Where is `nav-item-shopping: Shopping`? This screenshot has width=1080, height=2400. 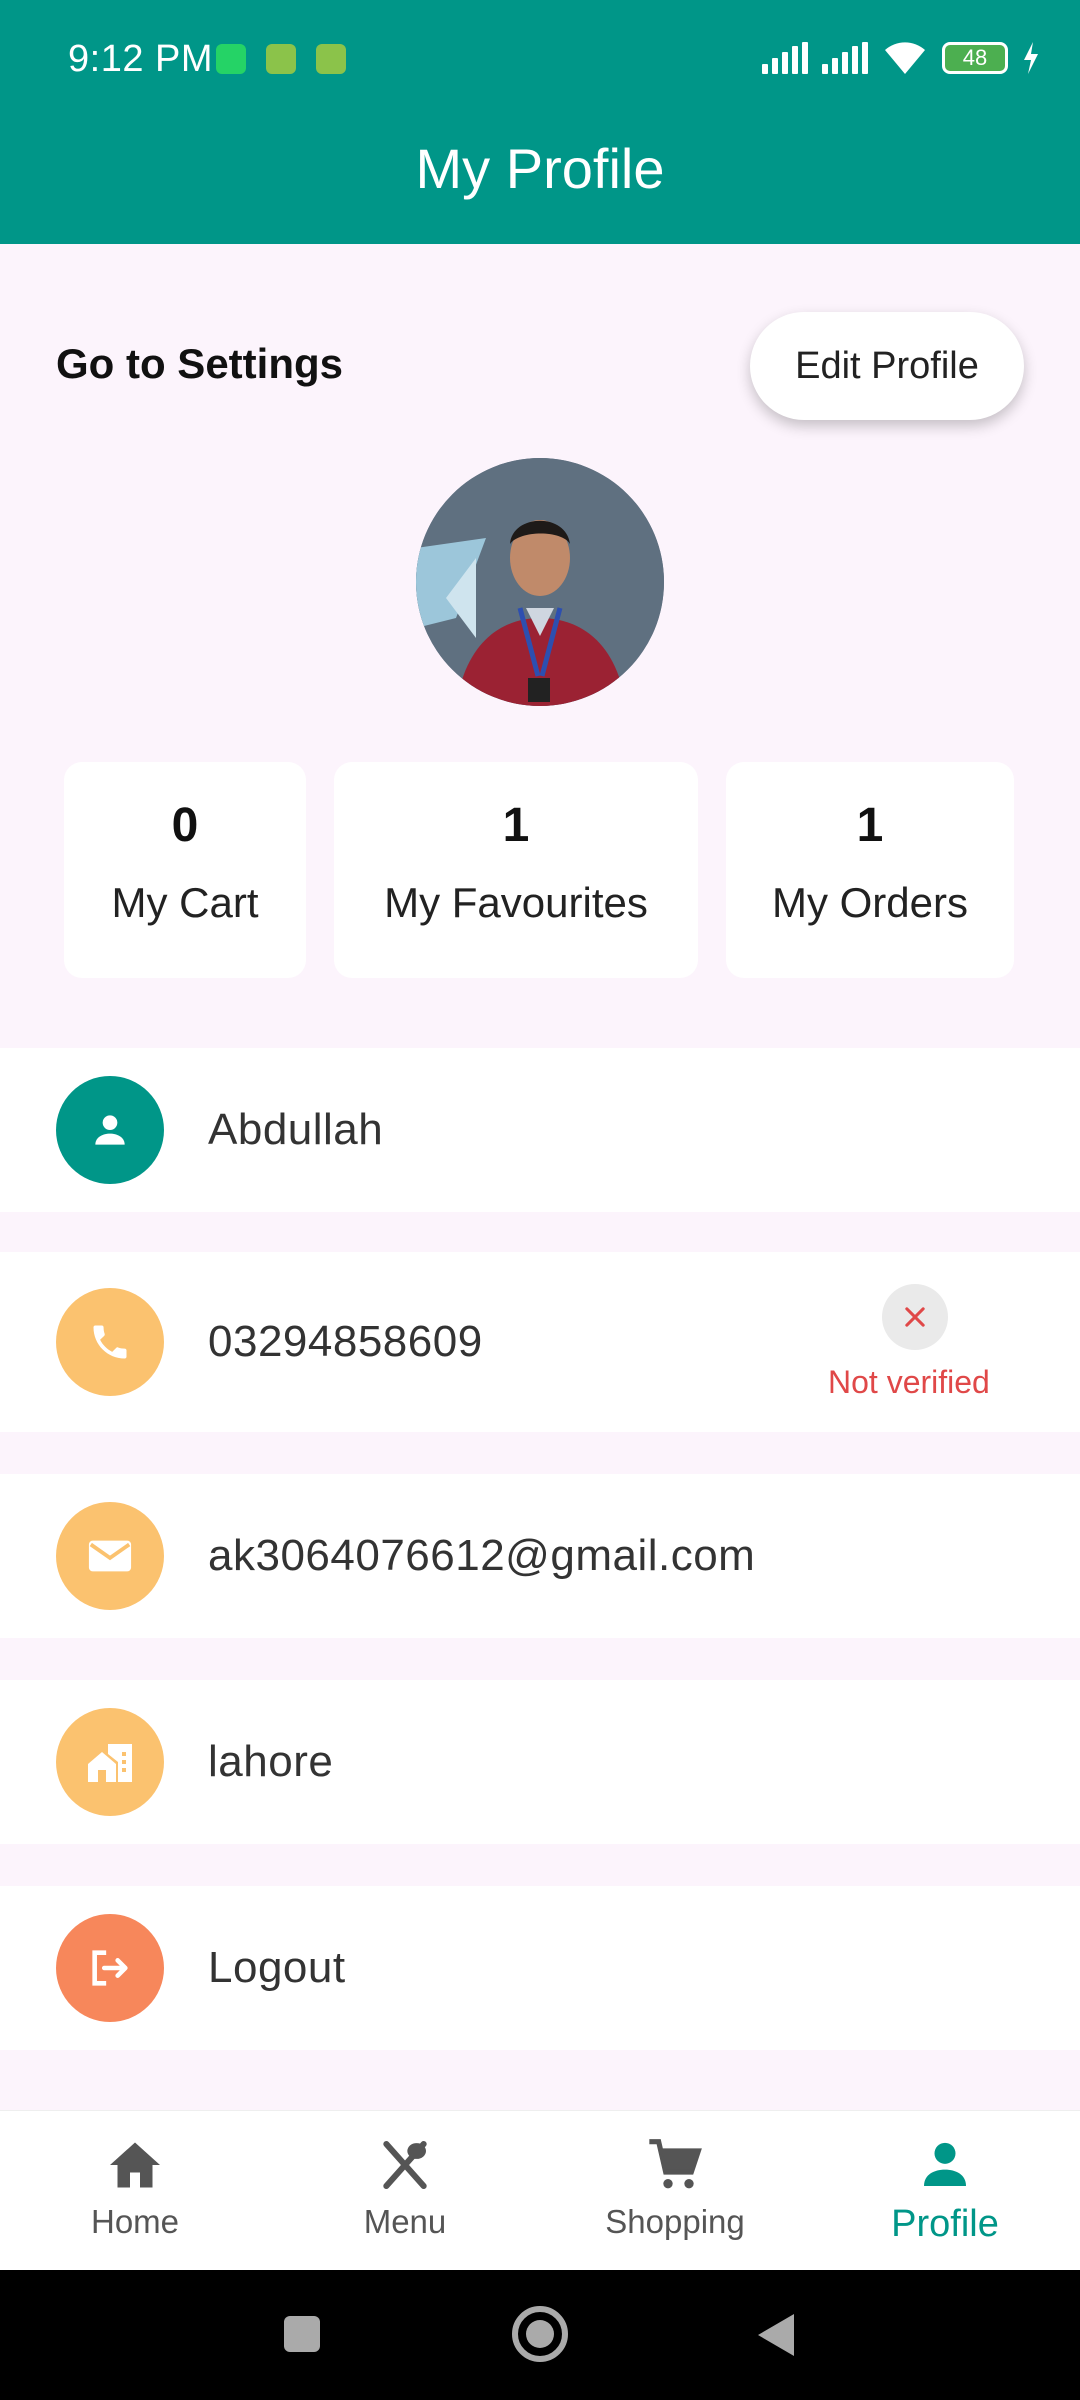
nav-item-shopping: Shopping is located at coordinates (675, 2190).